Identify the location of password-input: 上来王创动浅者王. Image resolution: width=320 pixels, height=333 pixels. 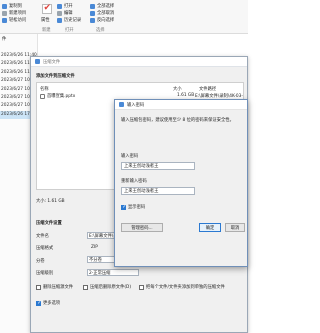
(158, 166).